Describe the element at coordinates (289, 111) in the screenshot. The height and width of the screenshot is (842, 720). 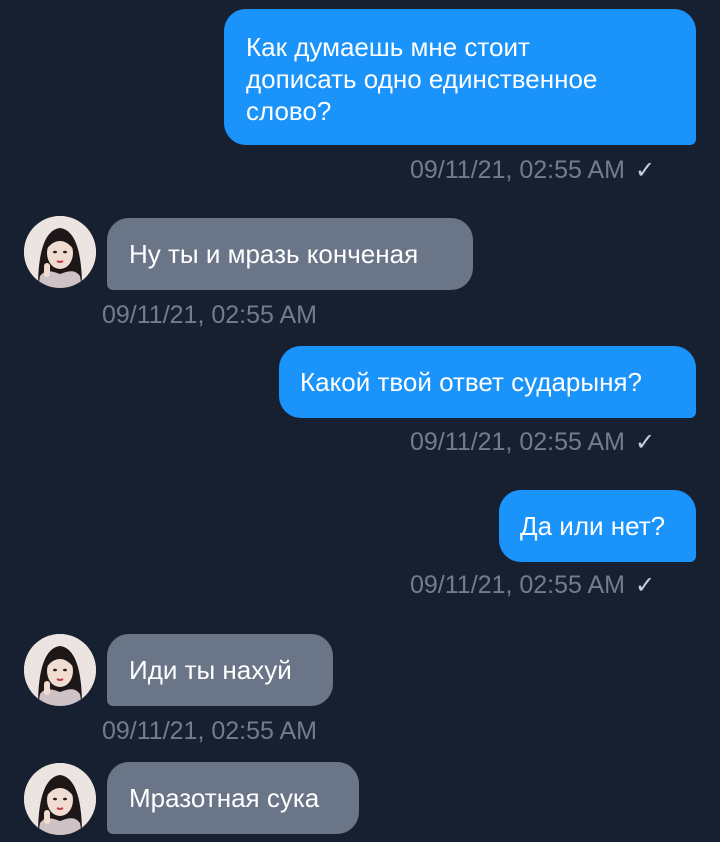
I see `message-text-line: слово?` at that location.